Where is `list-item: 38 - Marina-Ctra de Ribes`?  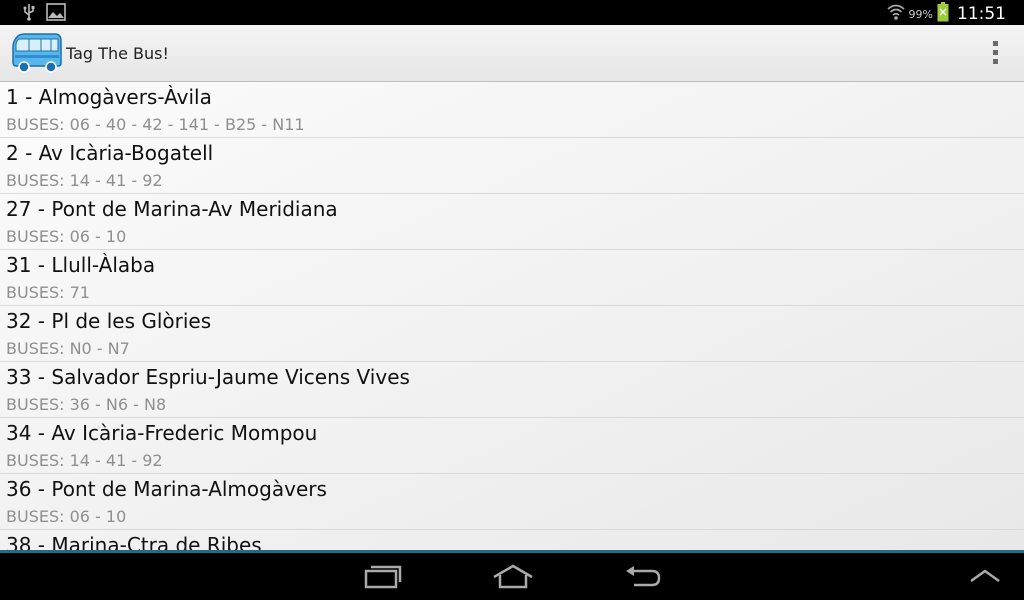
list-item: 38 - Marina-Ctra de Ribes is located at coordinates (512, 541).